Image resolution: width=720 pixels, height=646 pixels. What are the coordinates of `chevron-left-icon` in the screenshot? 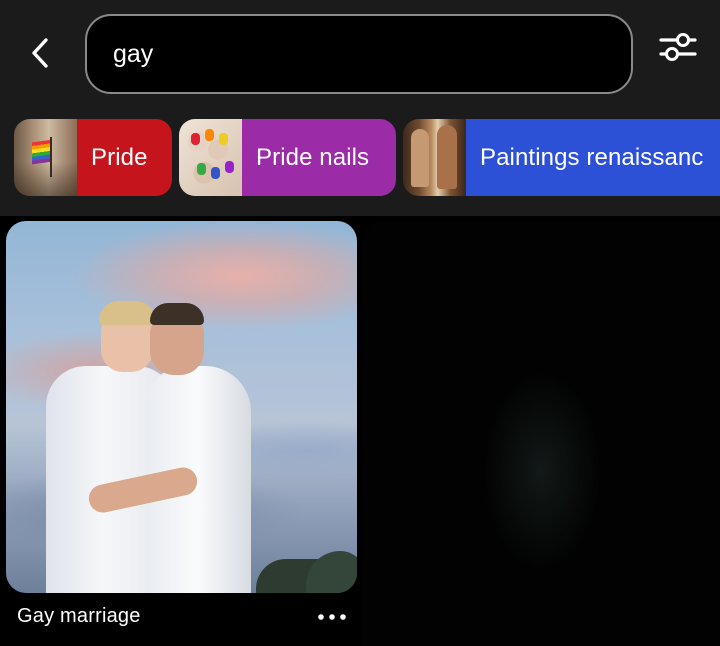 It's located at (41, 55).